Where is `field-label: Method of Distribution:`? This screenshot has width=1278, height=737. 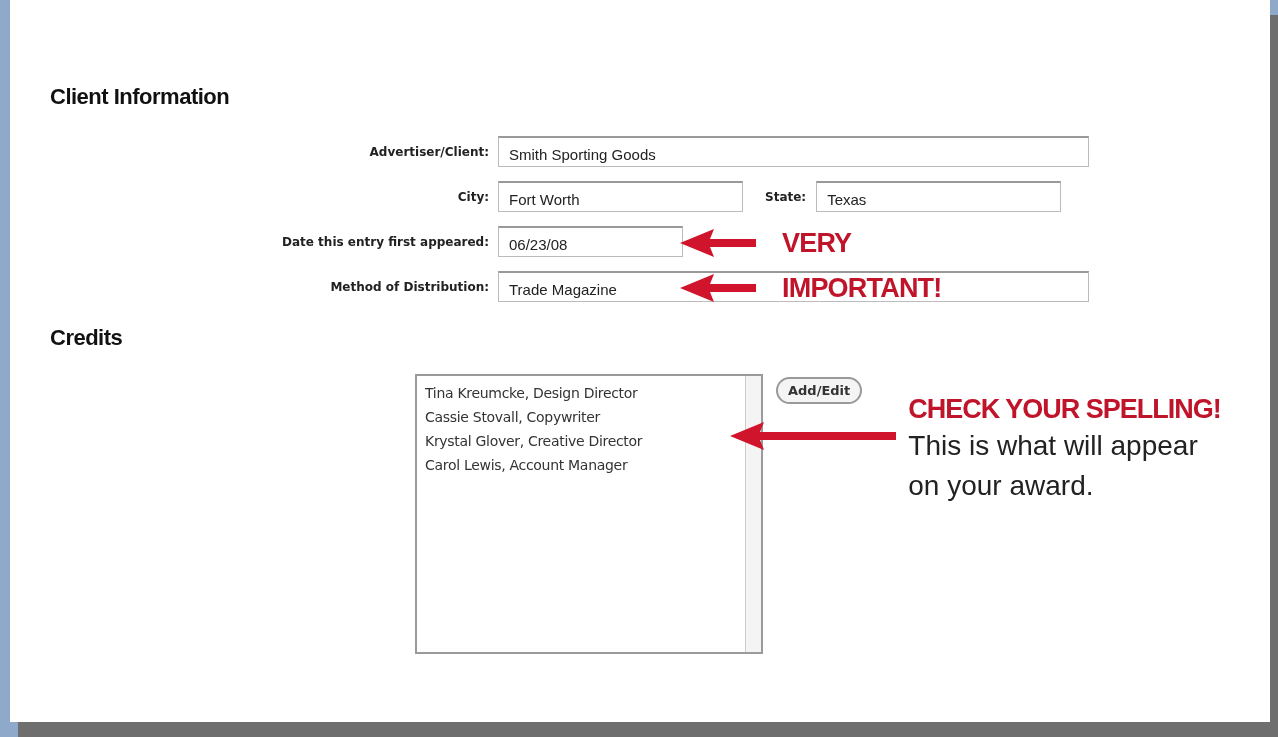
field-label: Method of Distribution: is located at coordinates (409, 286).